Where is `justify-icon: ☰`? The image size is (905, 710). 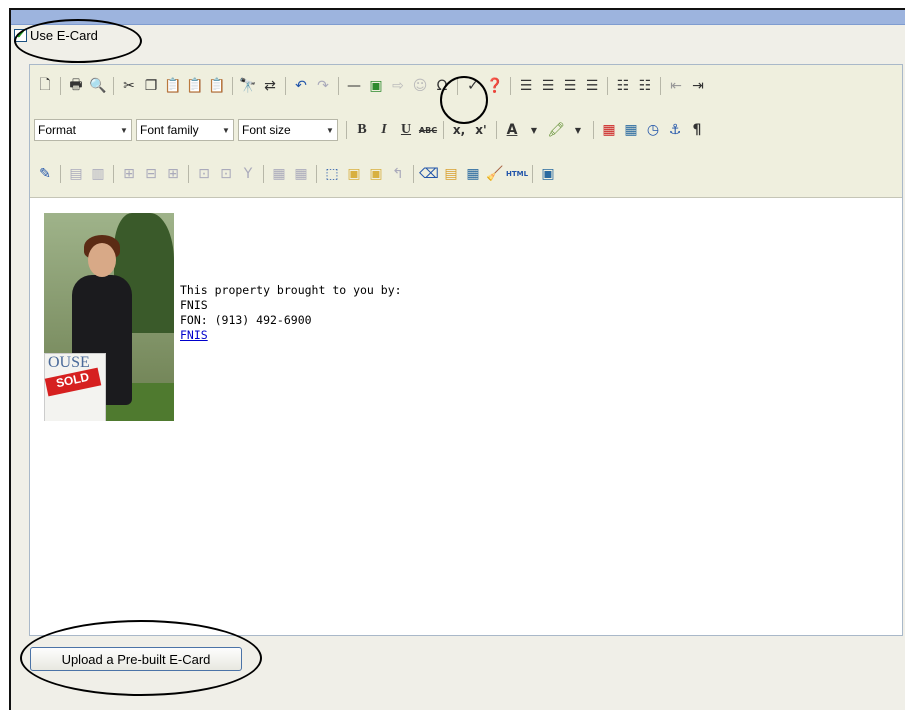 justify-icon: ☰ is located at coordinates (592, 86).